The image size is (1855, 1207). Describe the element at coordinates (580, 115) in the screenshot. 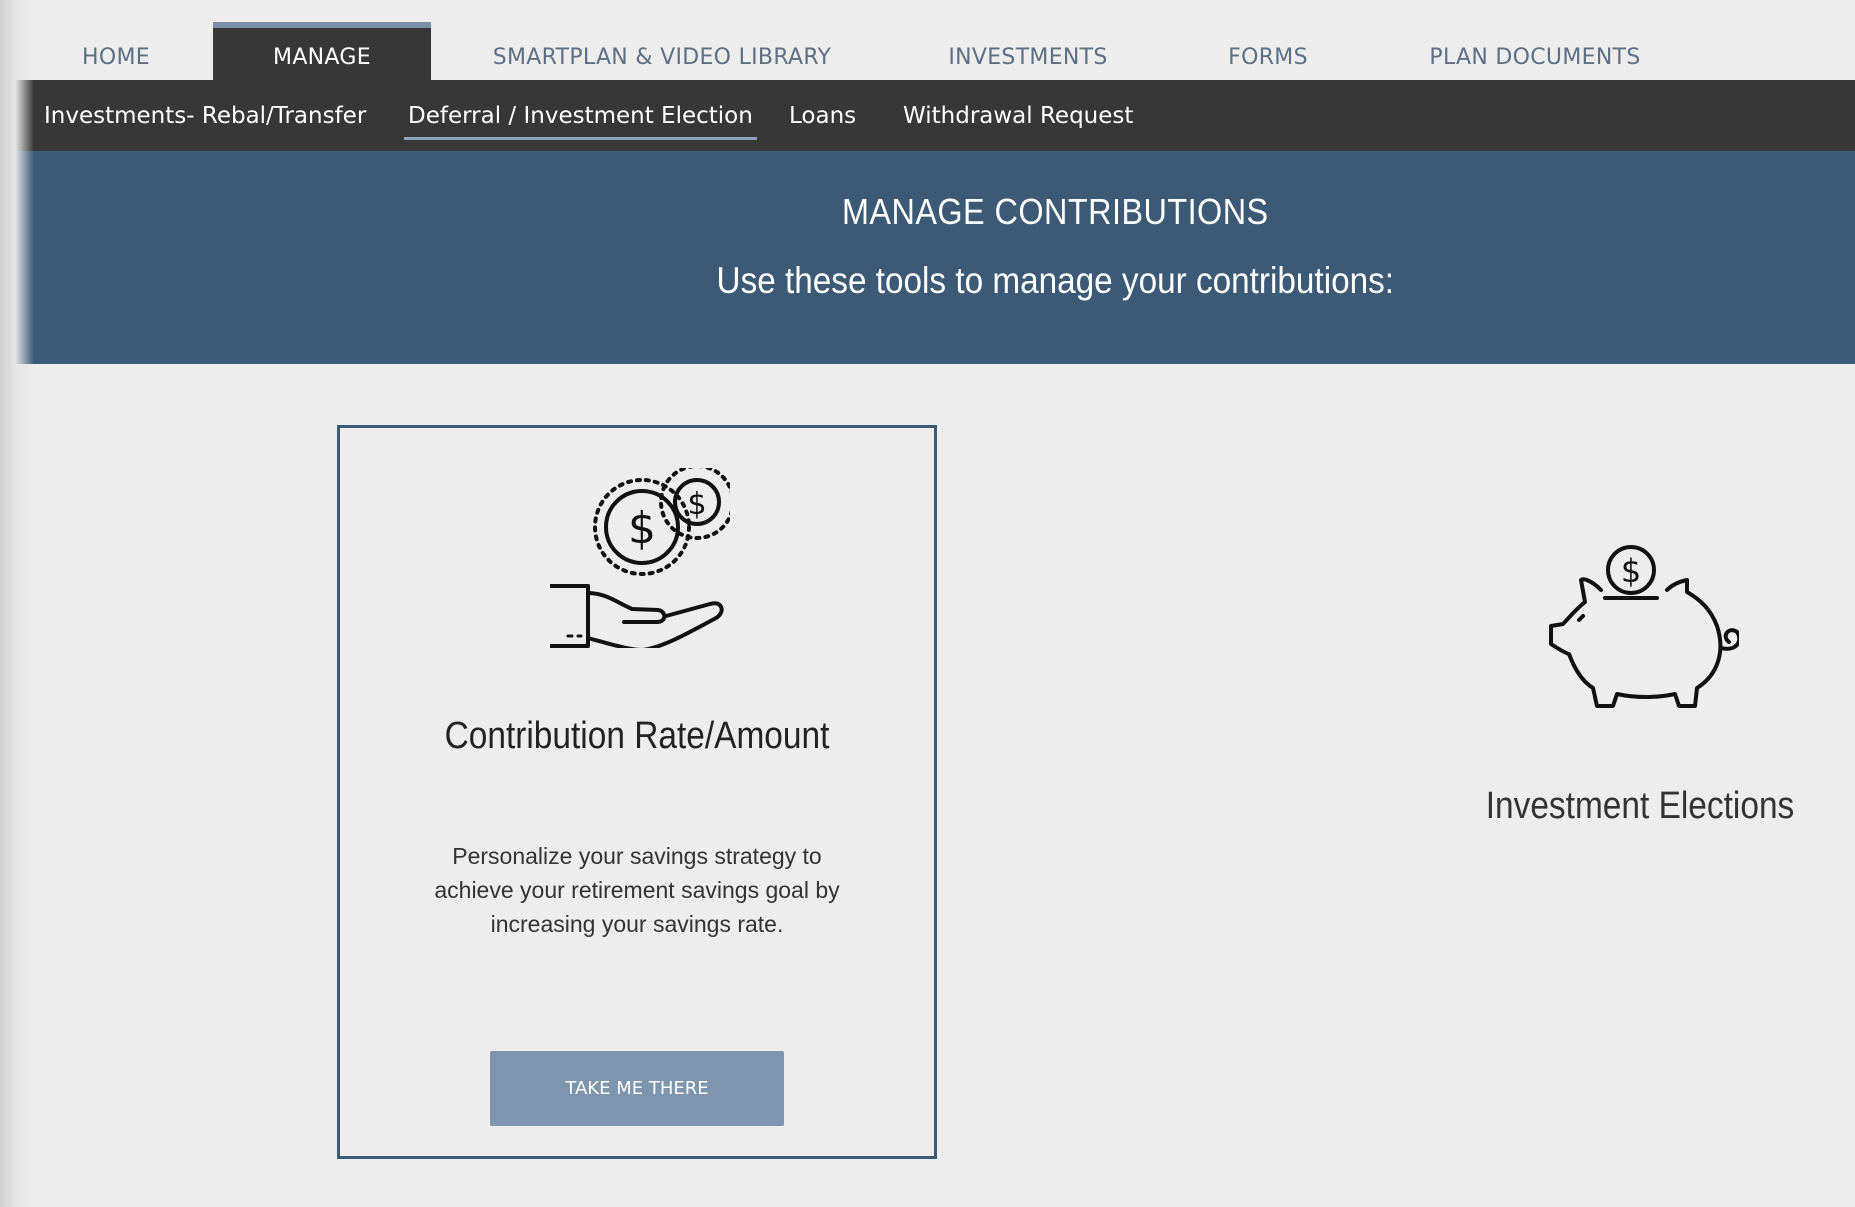

I see `subnav-deferral-investment-election: Deferral / Investment Election` at that location.